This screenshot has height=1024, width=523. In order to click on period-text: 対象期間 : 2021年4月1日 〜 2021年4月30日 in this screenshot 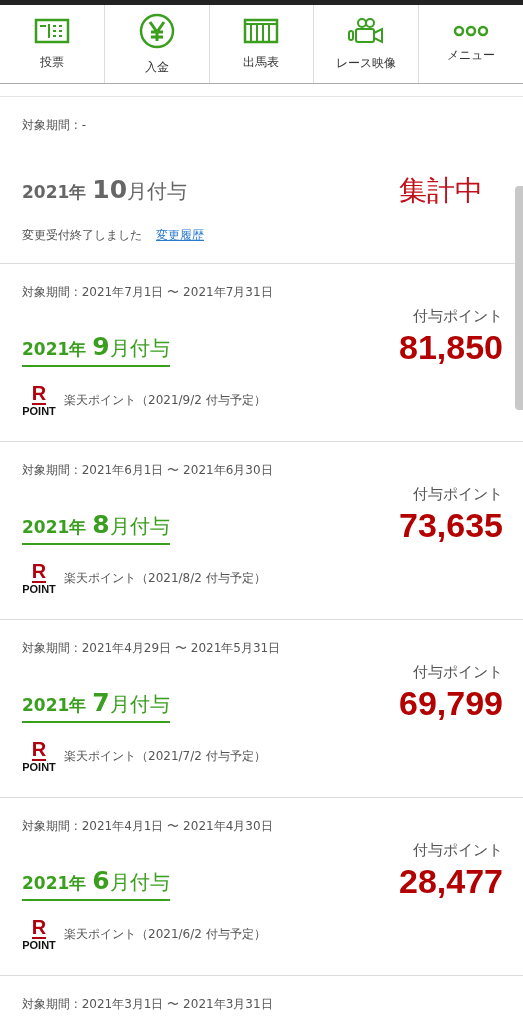, I will do `click(148, 826)`.